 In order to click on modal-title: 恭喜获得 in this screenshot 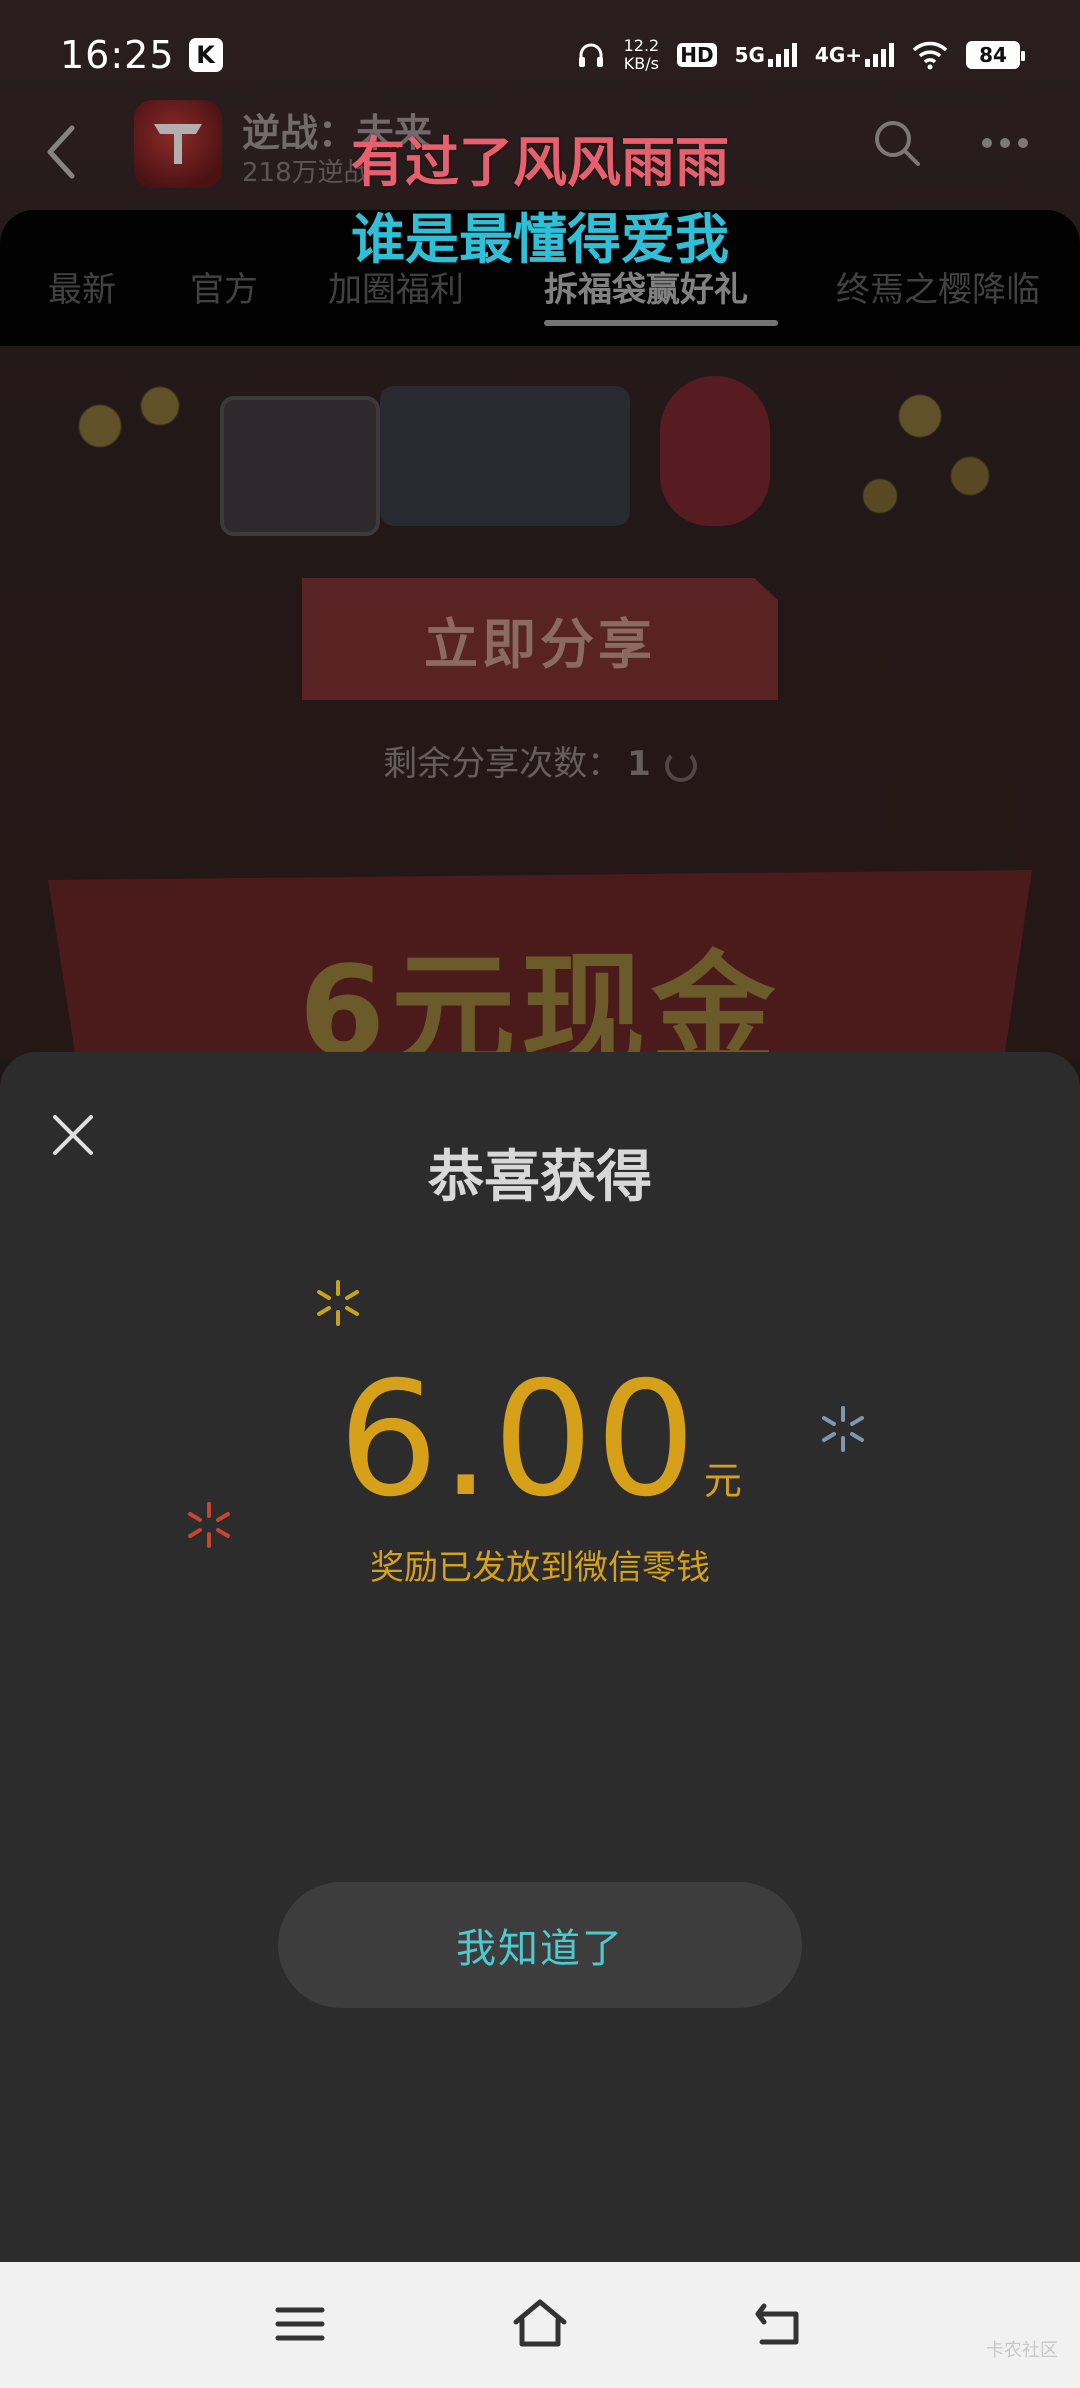, I will do `click(540, 1177)`.